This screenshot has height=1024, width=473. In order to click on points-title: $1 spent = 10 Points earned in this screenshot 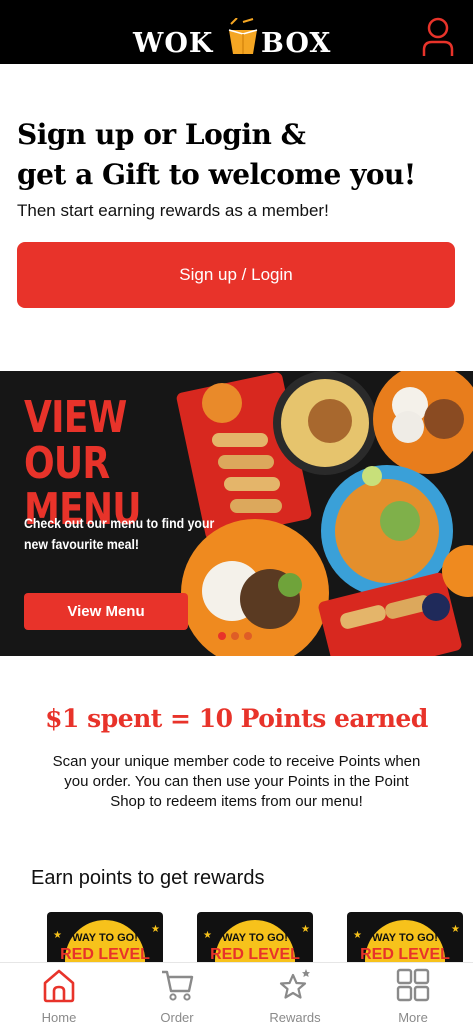, I will do `click(236, 718)`.